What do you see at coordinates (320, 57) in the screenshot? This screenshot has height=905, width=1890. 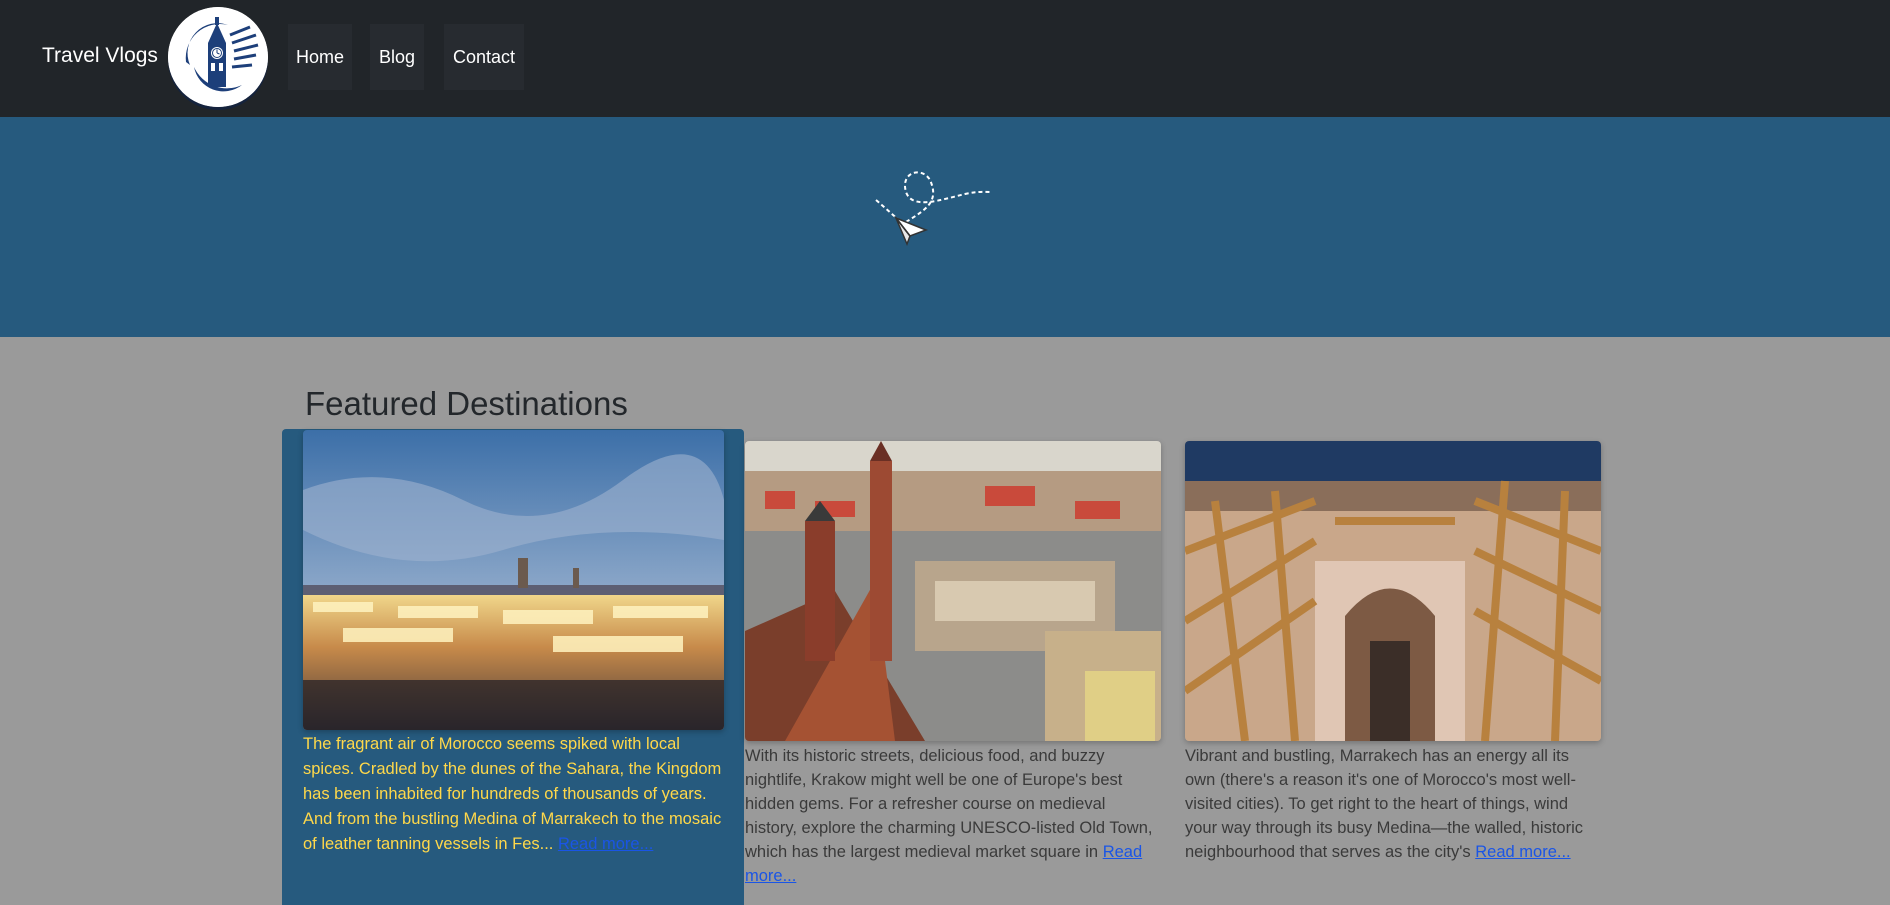 I see `nav-home-link: Home` at bounding box center [320, 57].